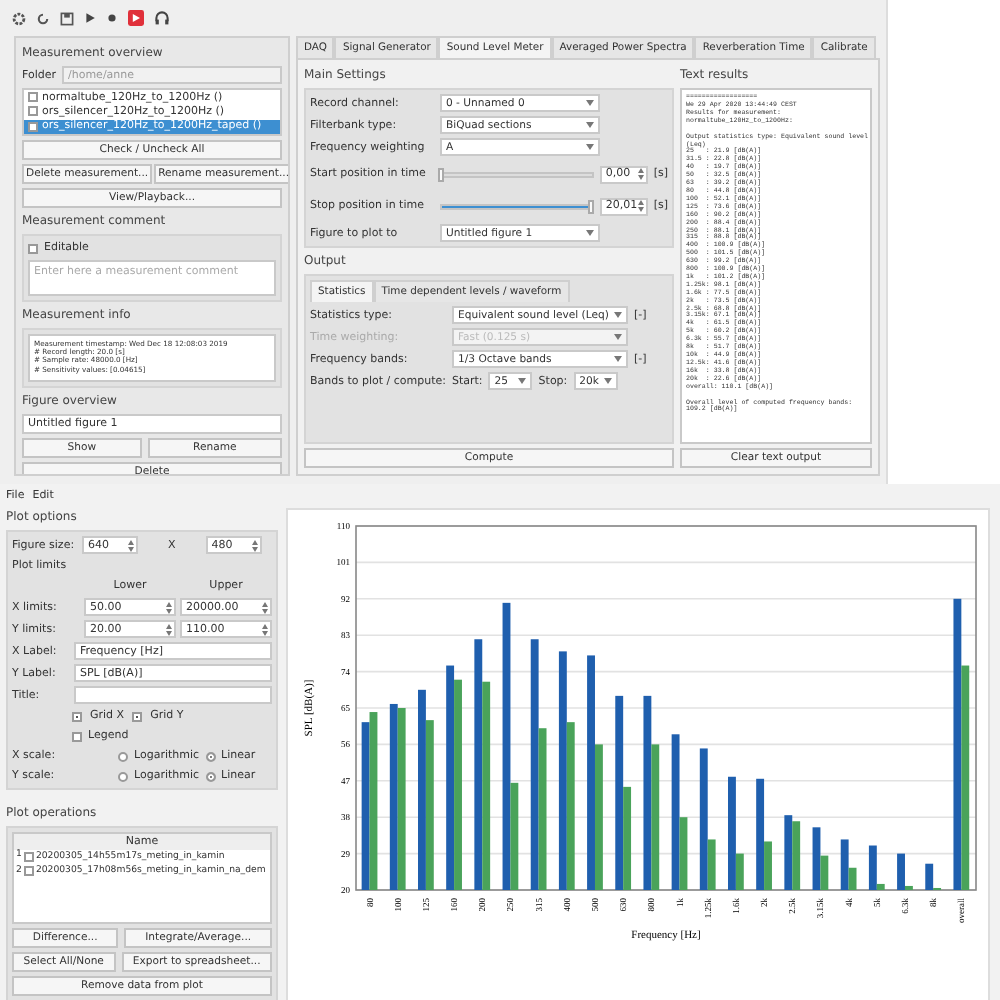 The height and width of the screenshot is (1000, 1000). What do you see at coordinates (67, 18) in the screenshot?
I see `save-icon` at bounding box center [67, 18].